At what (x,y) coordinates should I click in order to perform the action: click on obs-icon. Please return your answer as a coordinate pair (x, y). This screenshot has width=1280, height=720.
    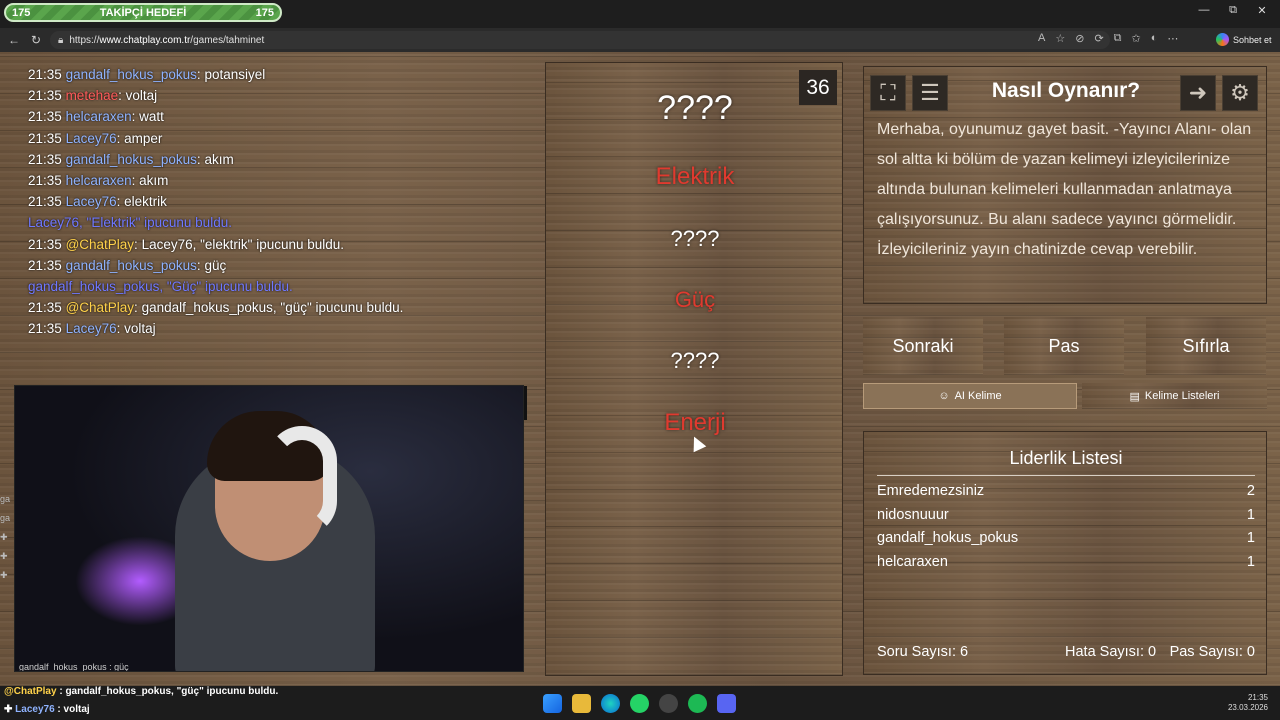
    Looking at the image, I should click on (668, 703).